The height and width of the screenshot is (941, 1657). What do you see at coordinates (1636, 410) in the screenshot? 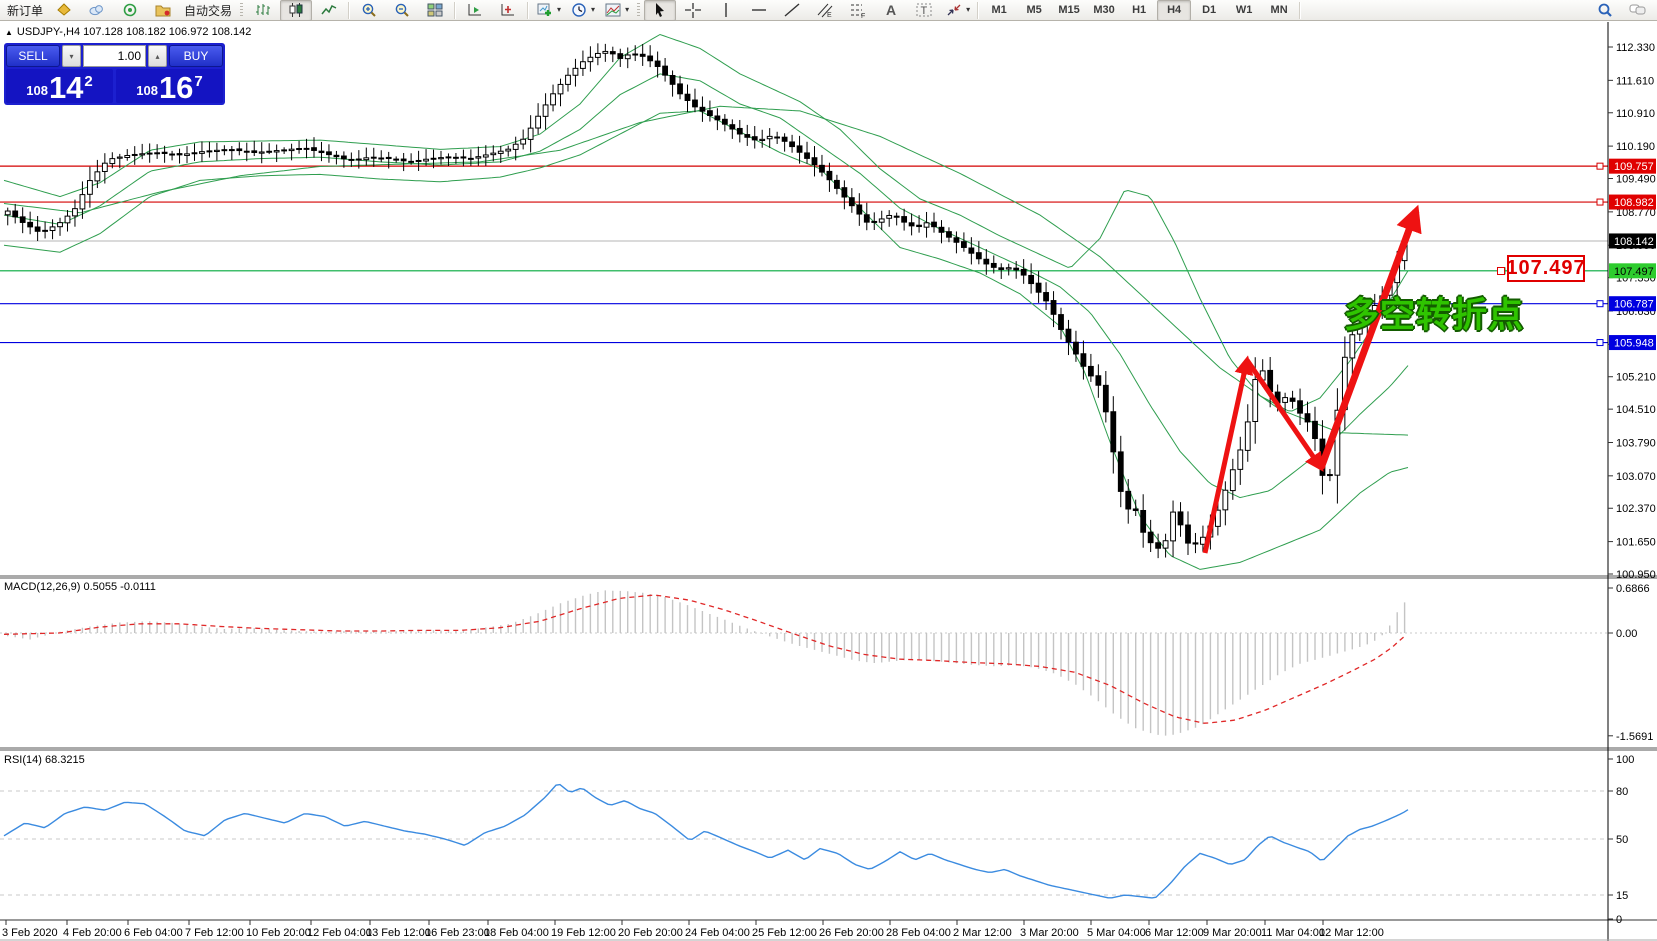
I see `svg-text: 104.510` at bounding box center [1636, 410].